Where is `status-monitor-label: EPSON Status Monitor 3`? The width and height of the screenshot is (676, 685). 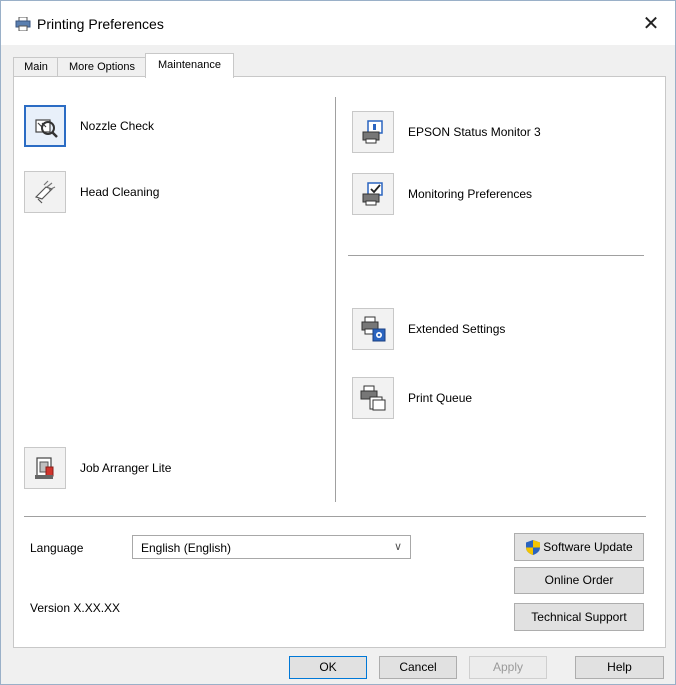
status-monitor-label: EPSON Status Monitor 3 is located at coordinates (474, 132).